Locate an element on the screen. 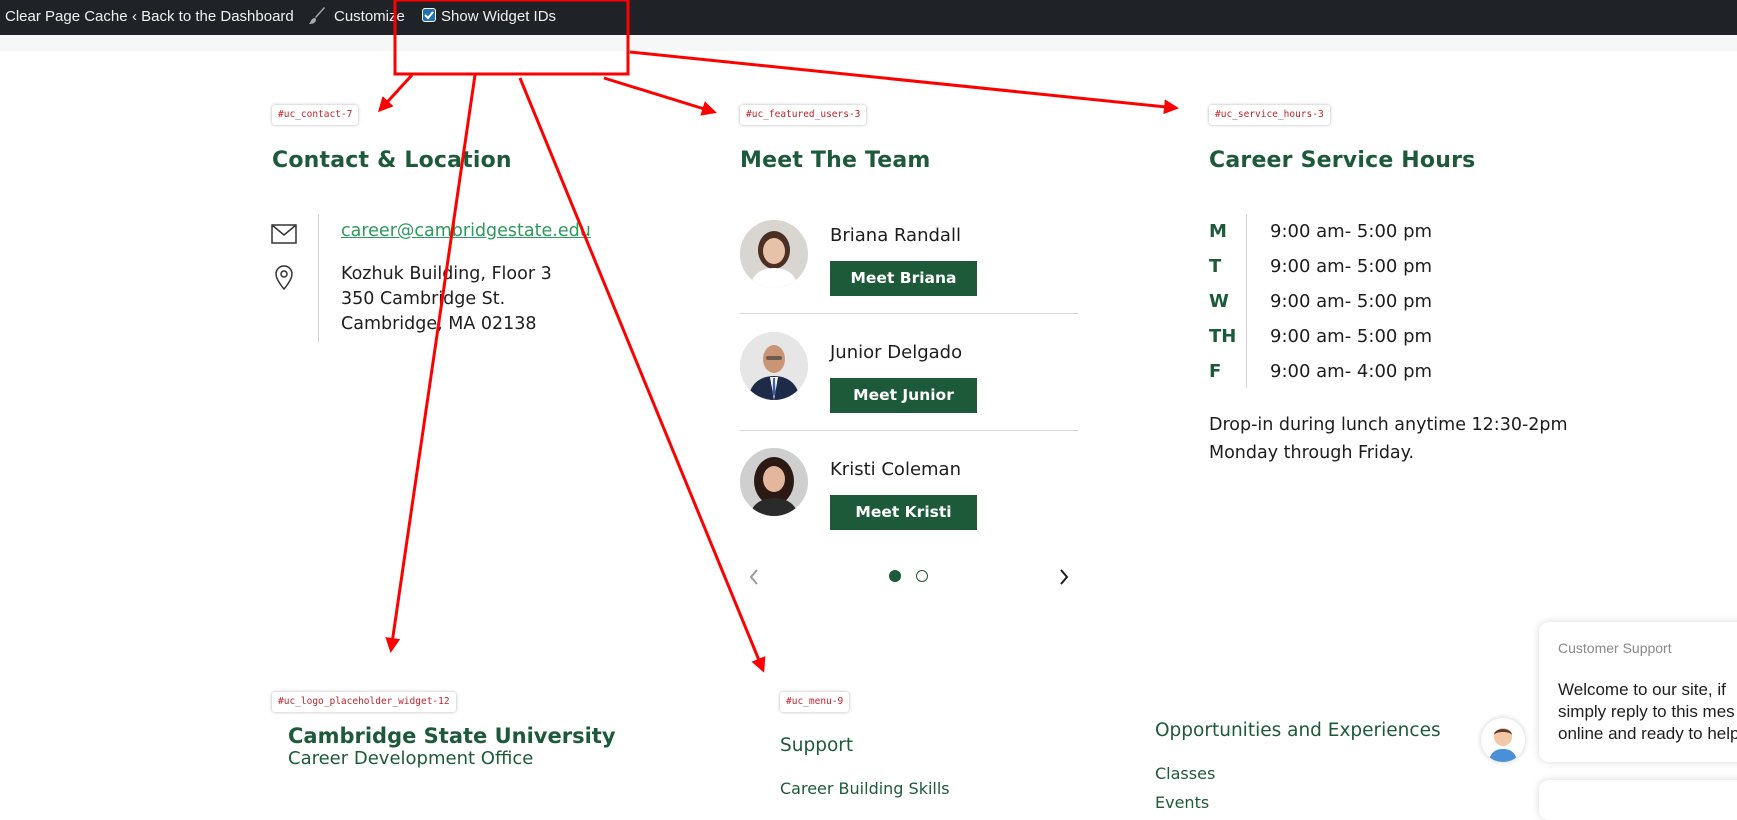 This screenshot has width=1737, height=820. back-to-dashboard-link: ‹ Back to the Dashboard is located at coordinates (213, 16).